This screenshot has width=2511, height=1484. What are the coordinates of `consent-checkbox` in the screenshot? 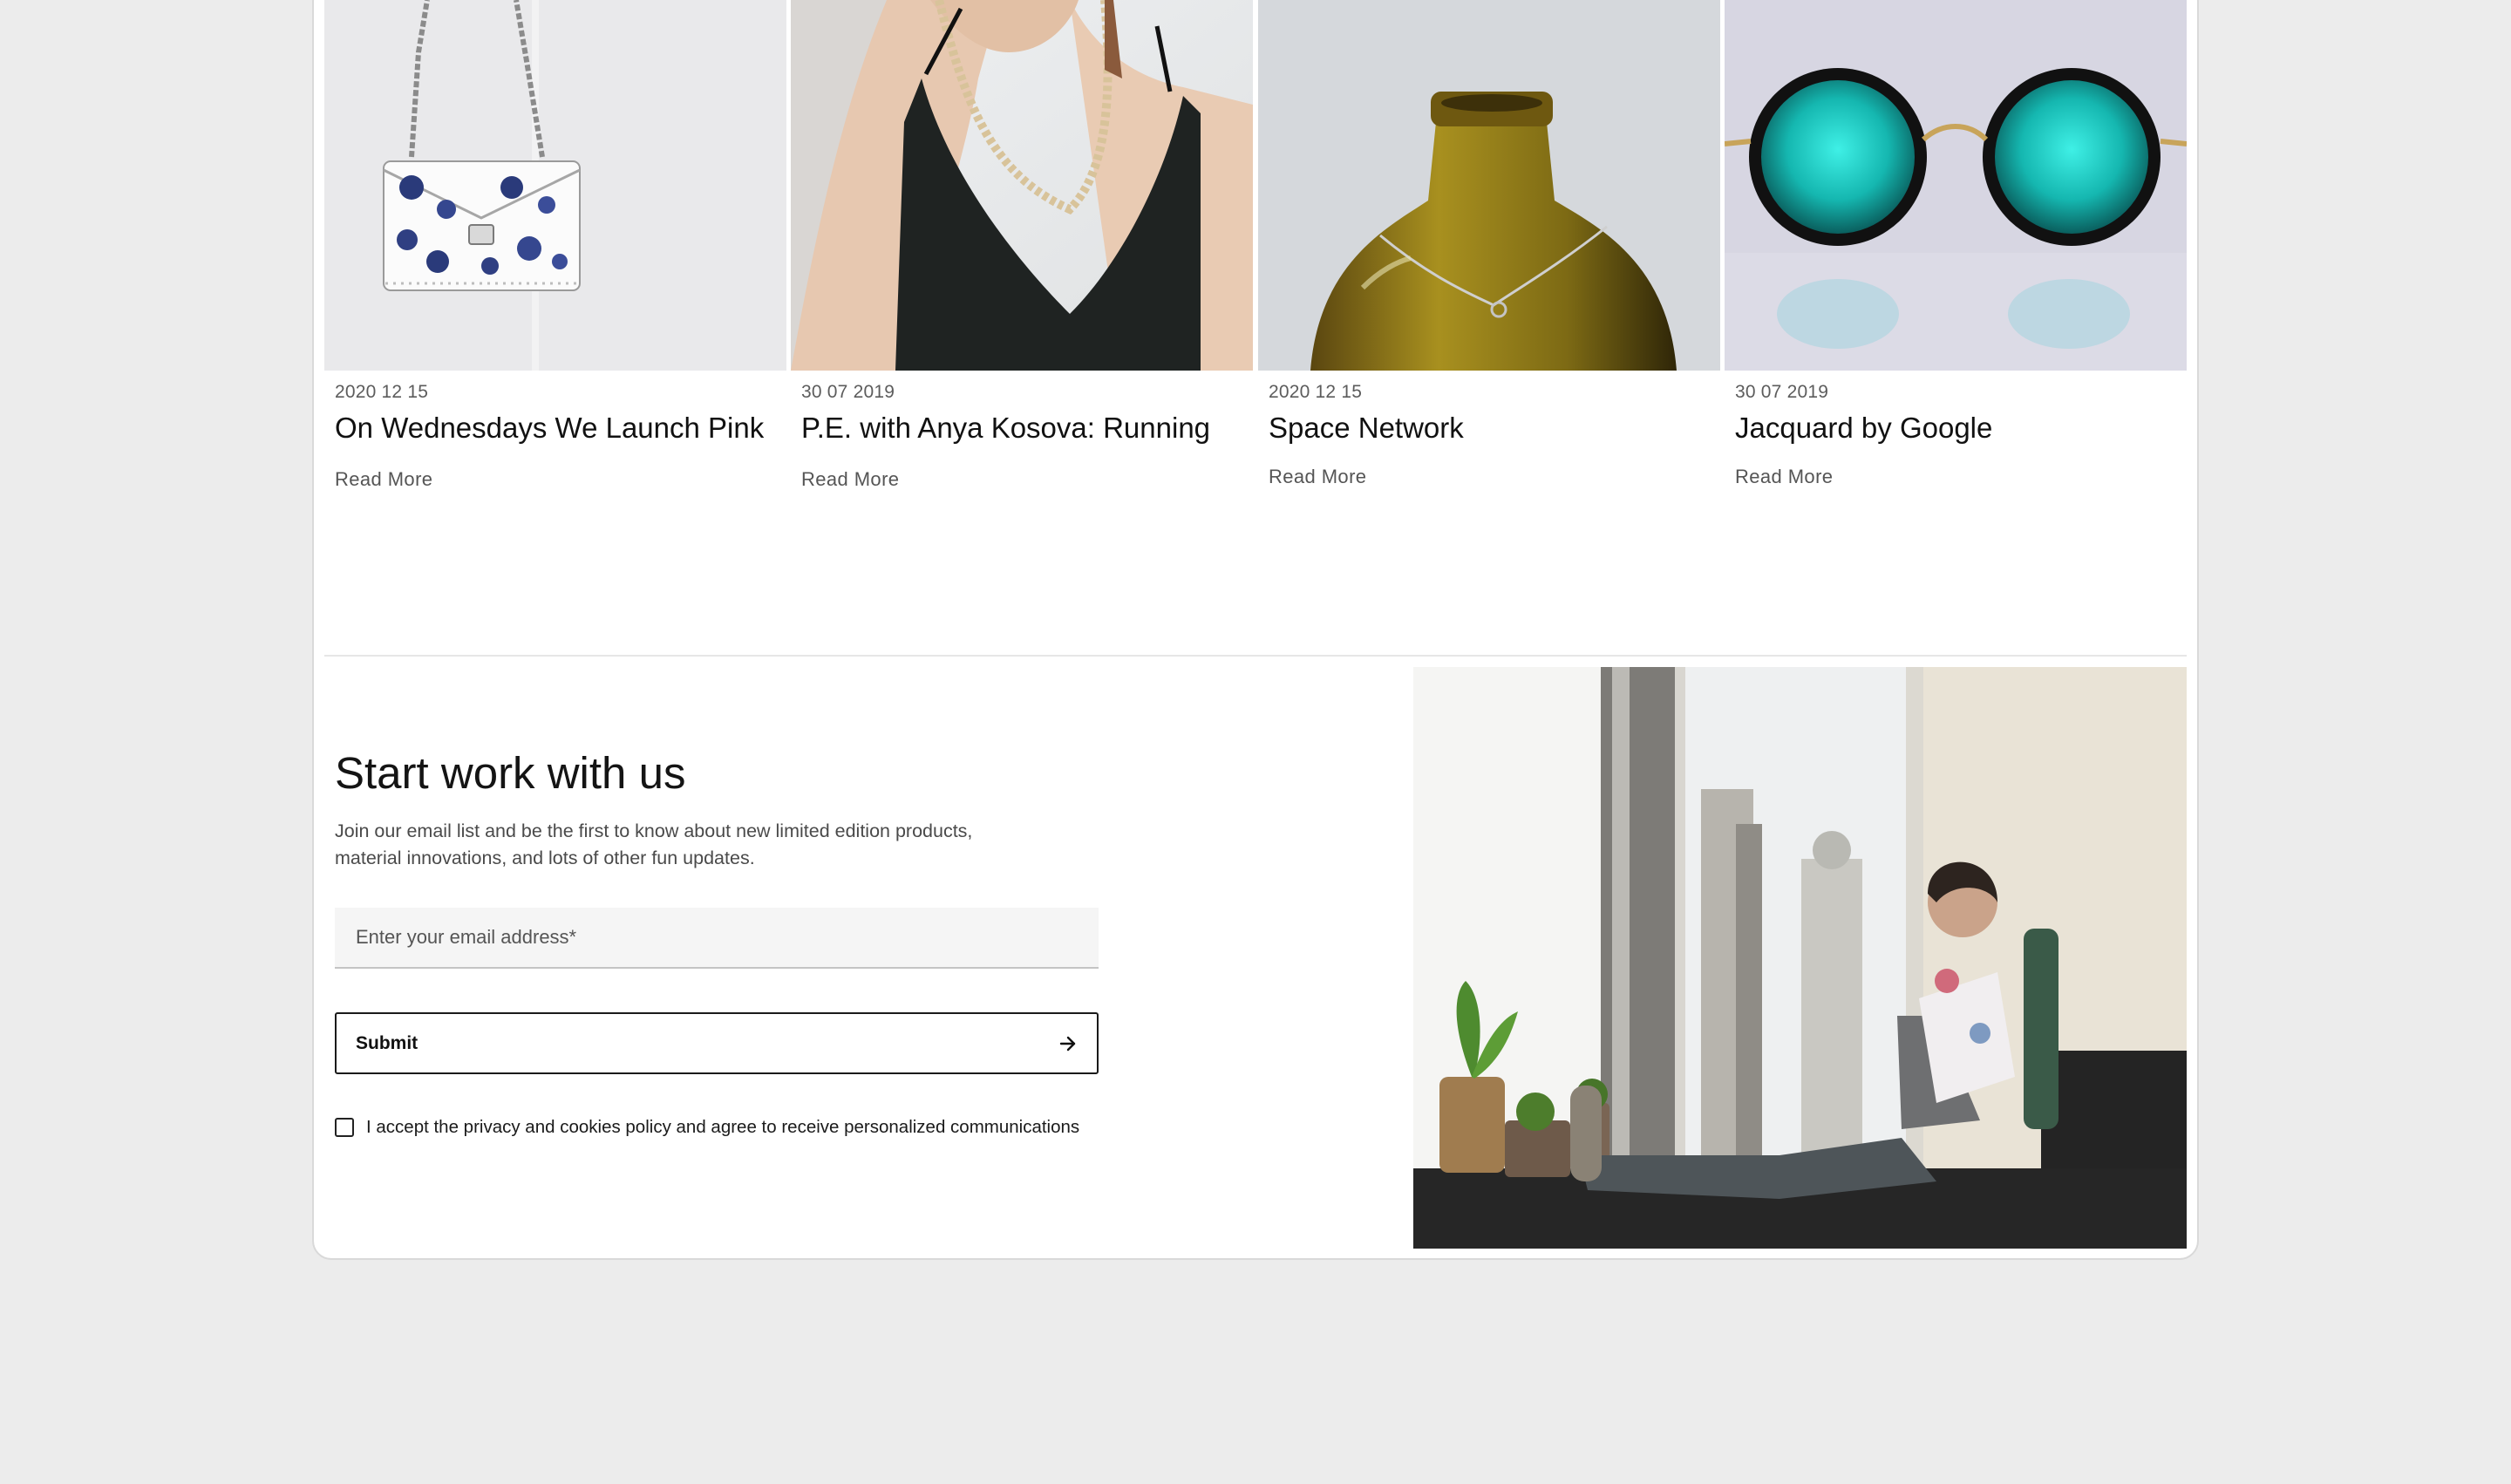 It's located at (344, 1127).